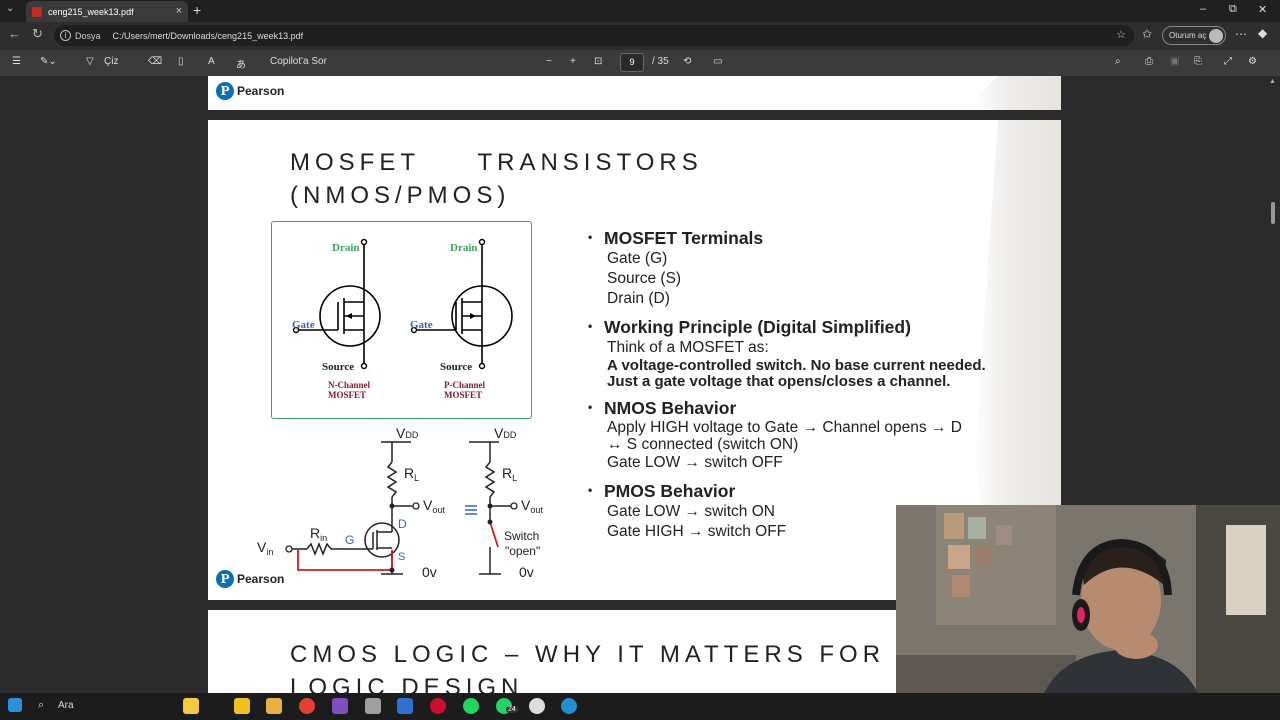  I want to click on pdf-file-icon, so click(37, 11).